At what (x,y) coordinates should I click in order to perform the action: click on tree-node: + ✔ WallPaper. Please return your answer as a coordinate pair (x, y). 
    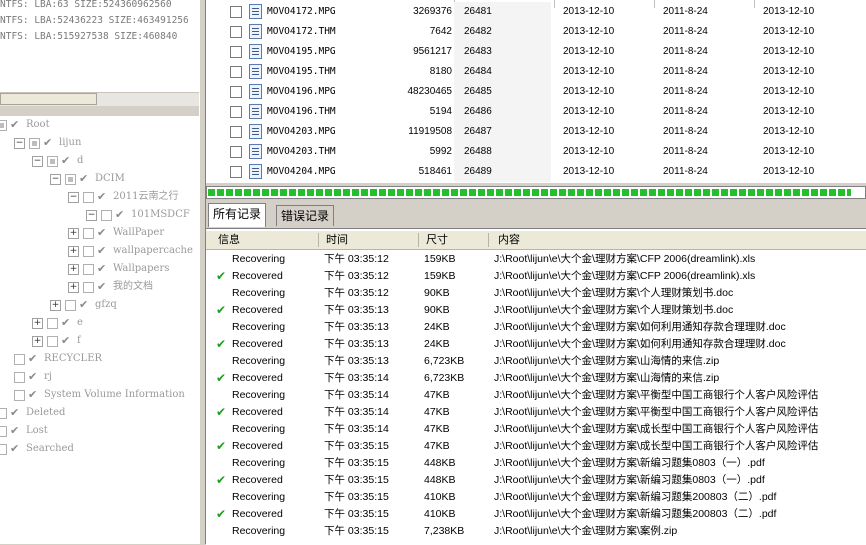
    Looking at the image, I should click on (116, 233).